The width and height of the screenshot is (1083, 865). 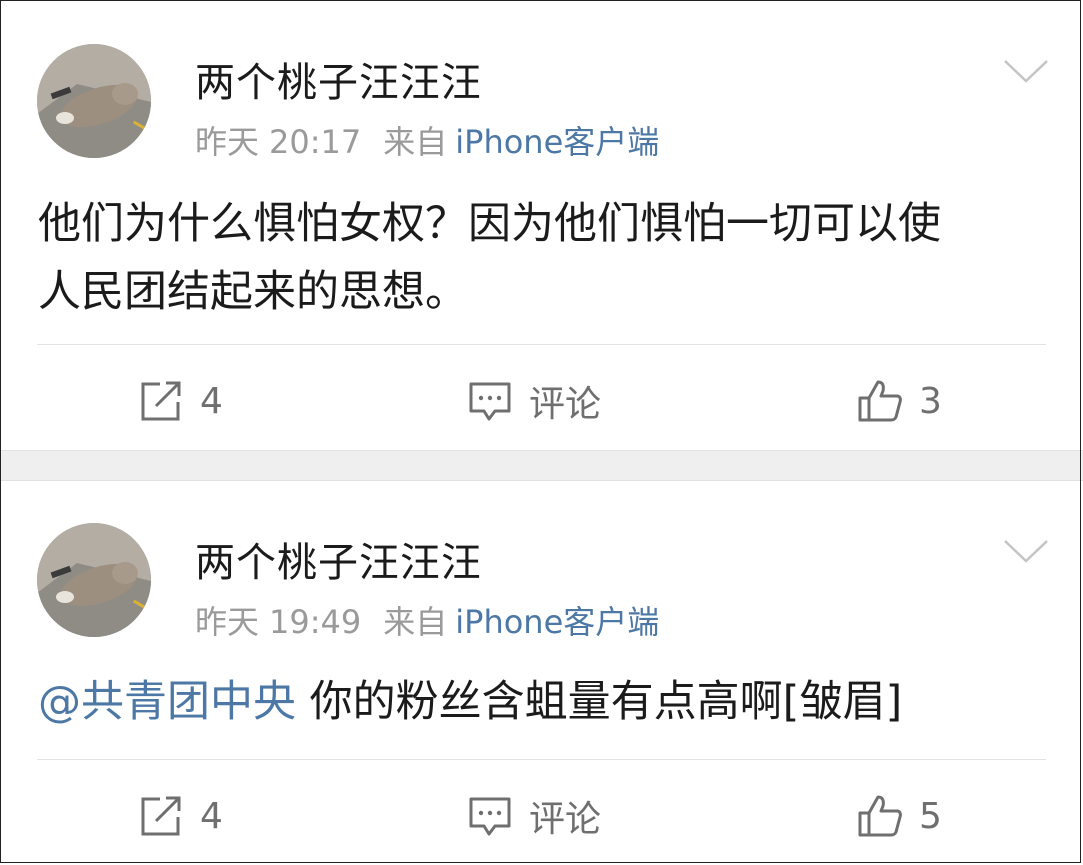 What do you see at coordinates (930, 401) in the screenshot?
I see `like-count: 3` at bounding box center [930, 401].